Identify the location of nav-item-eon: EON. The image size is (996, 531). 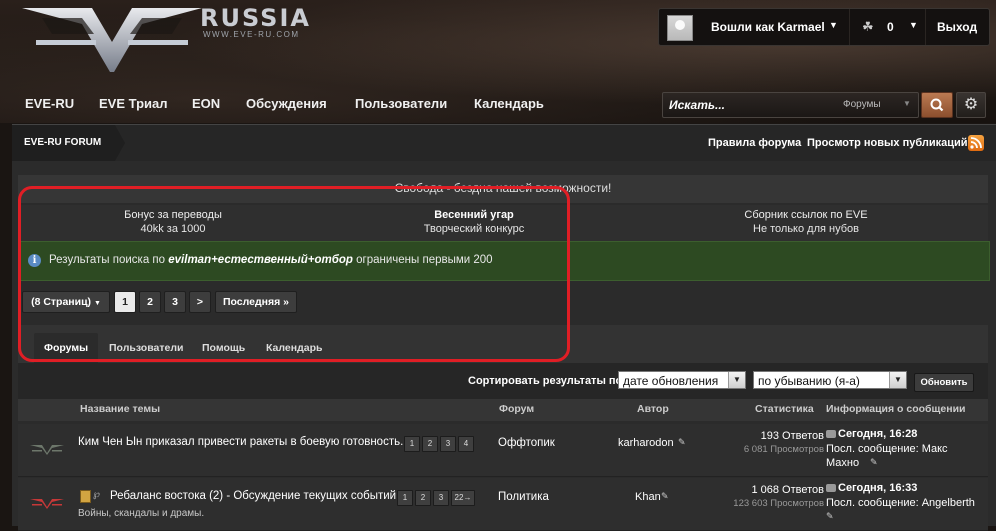
(206, 103).